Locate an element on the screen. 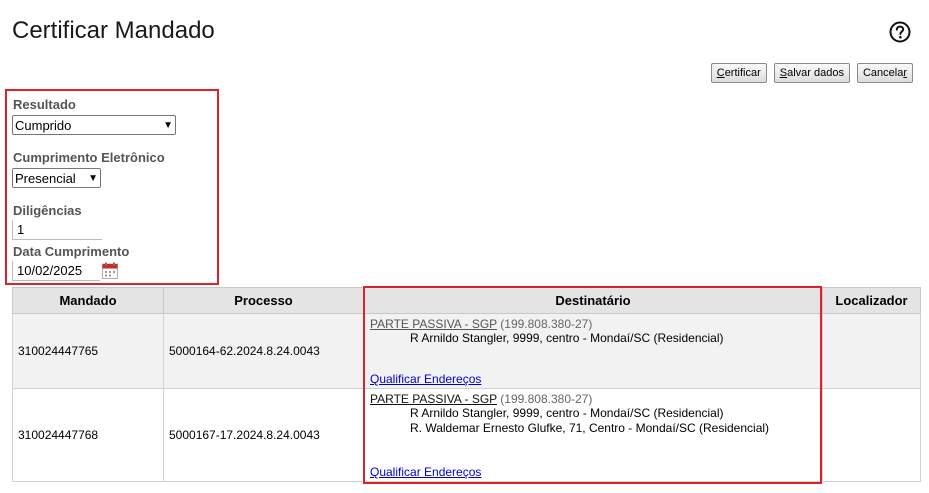 The width and height of the screenshot is (929, 493). processo-cell: 5000167-17.2024.8.24.0043 is located at coordinates (263, 435).